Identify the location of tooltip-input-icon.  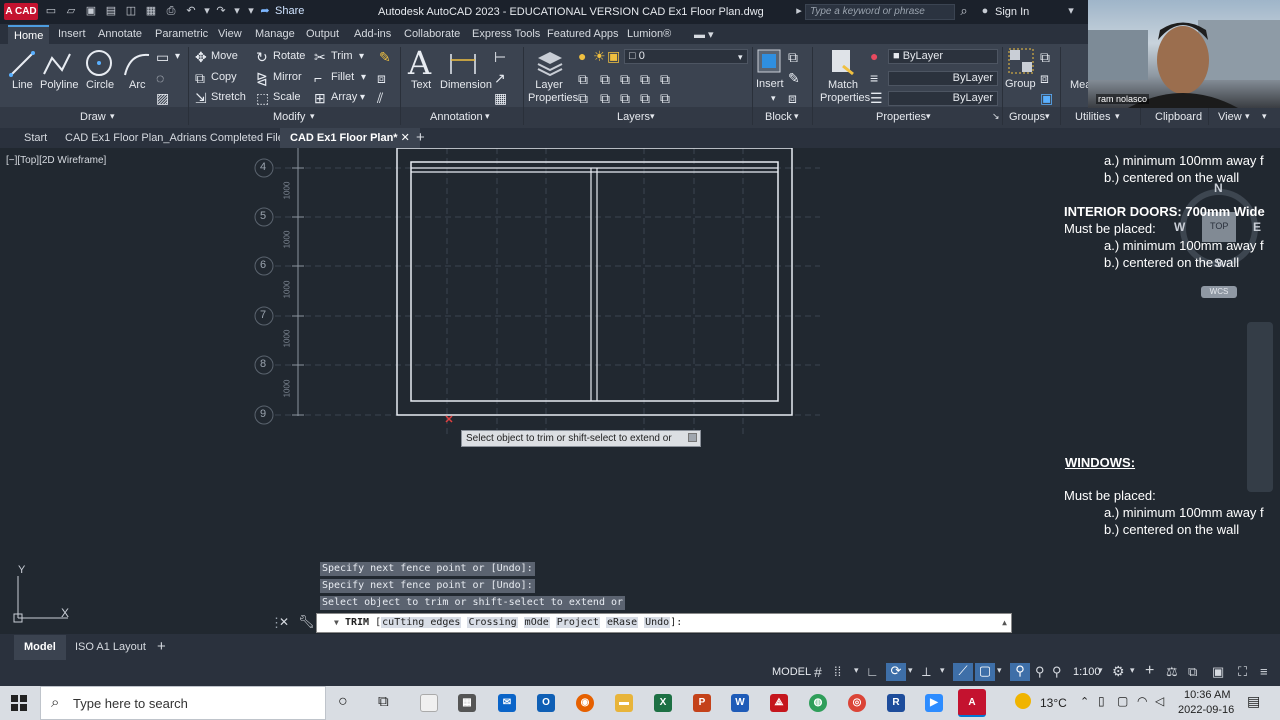
(692, 437).